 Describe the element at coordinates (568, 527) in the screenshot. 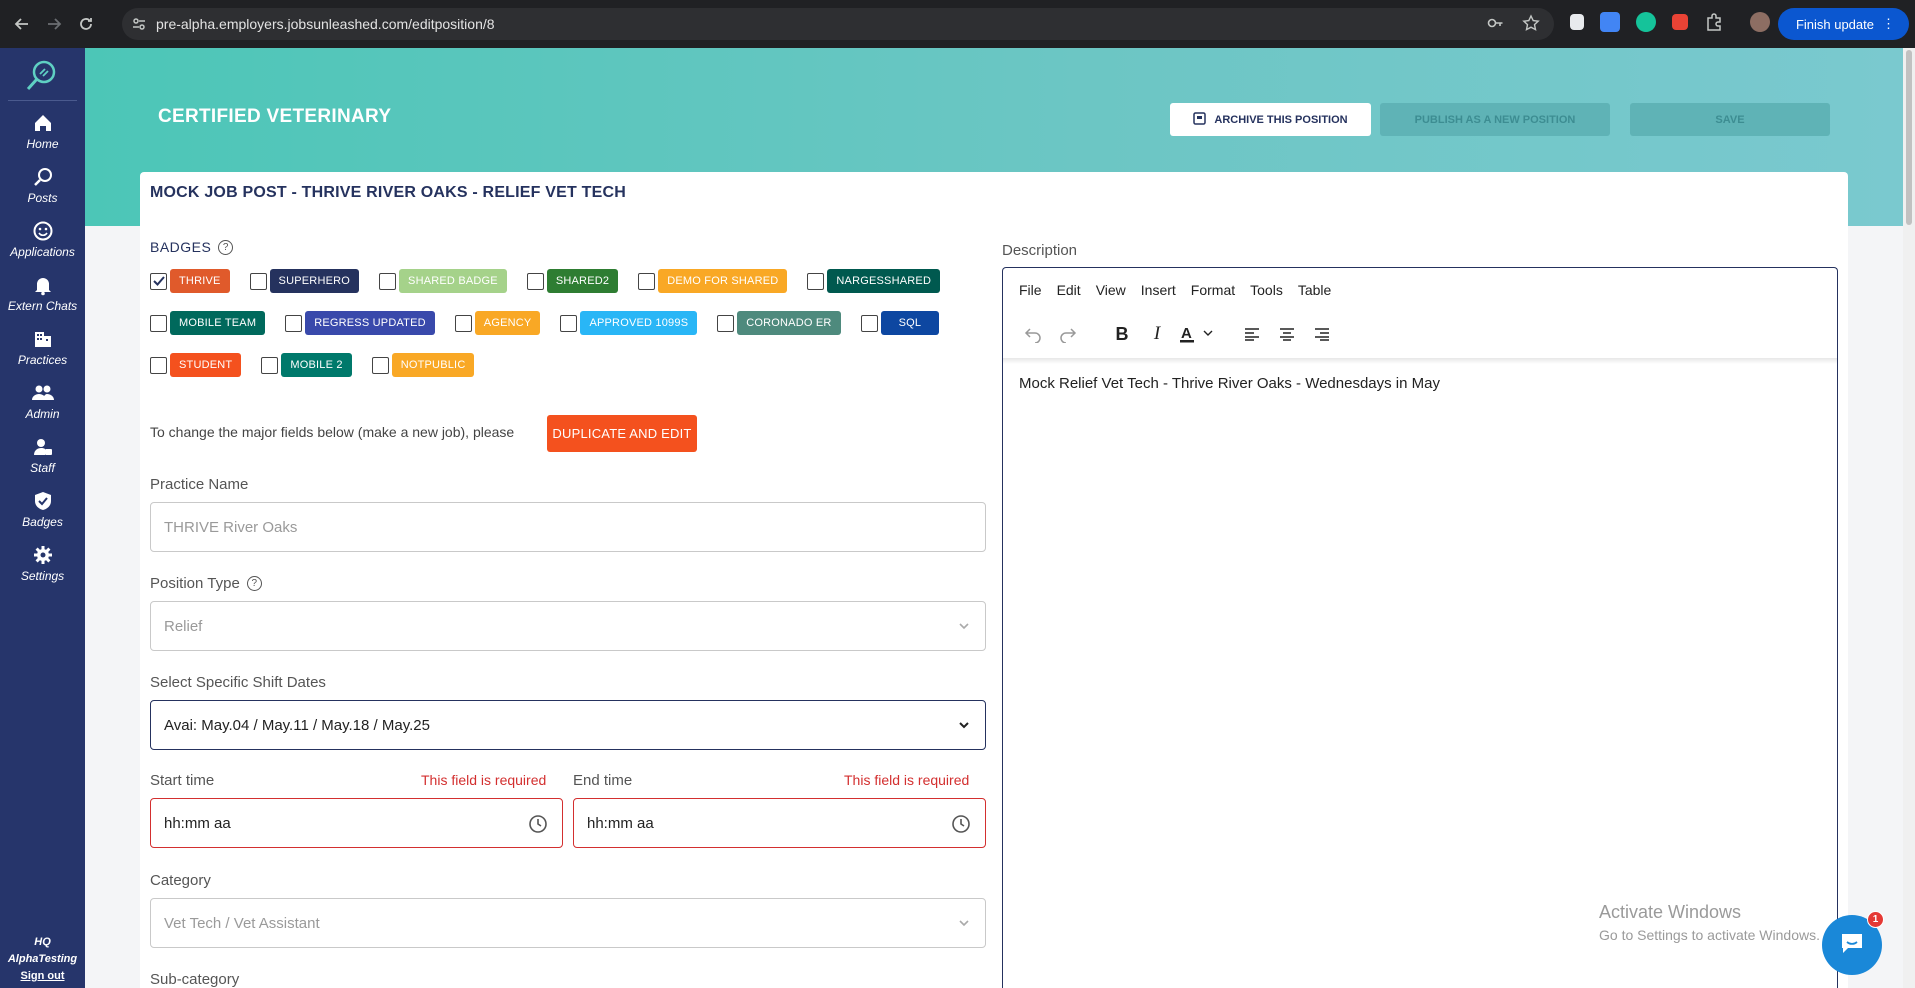

I see `practice-name-field: THRIVE River Oaks` at that location.